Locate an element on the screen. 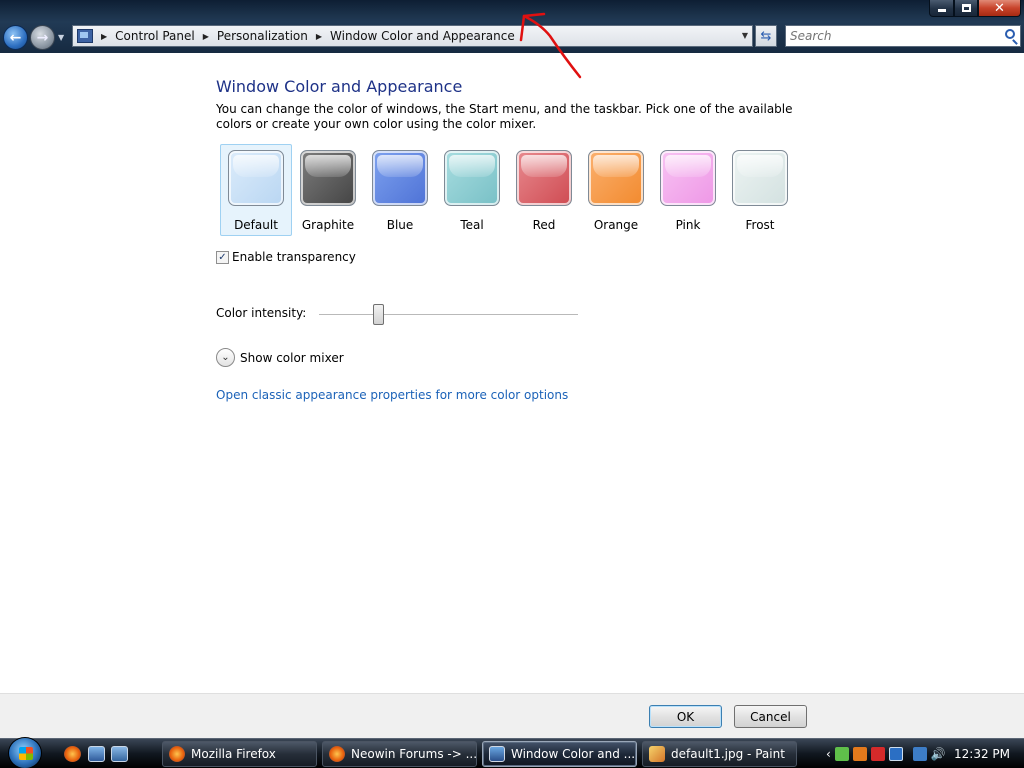  breadcrumb-current-page: Window Color and Appearance is located at coordinates (422, 36).